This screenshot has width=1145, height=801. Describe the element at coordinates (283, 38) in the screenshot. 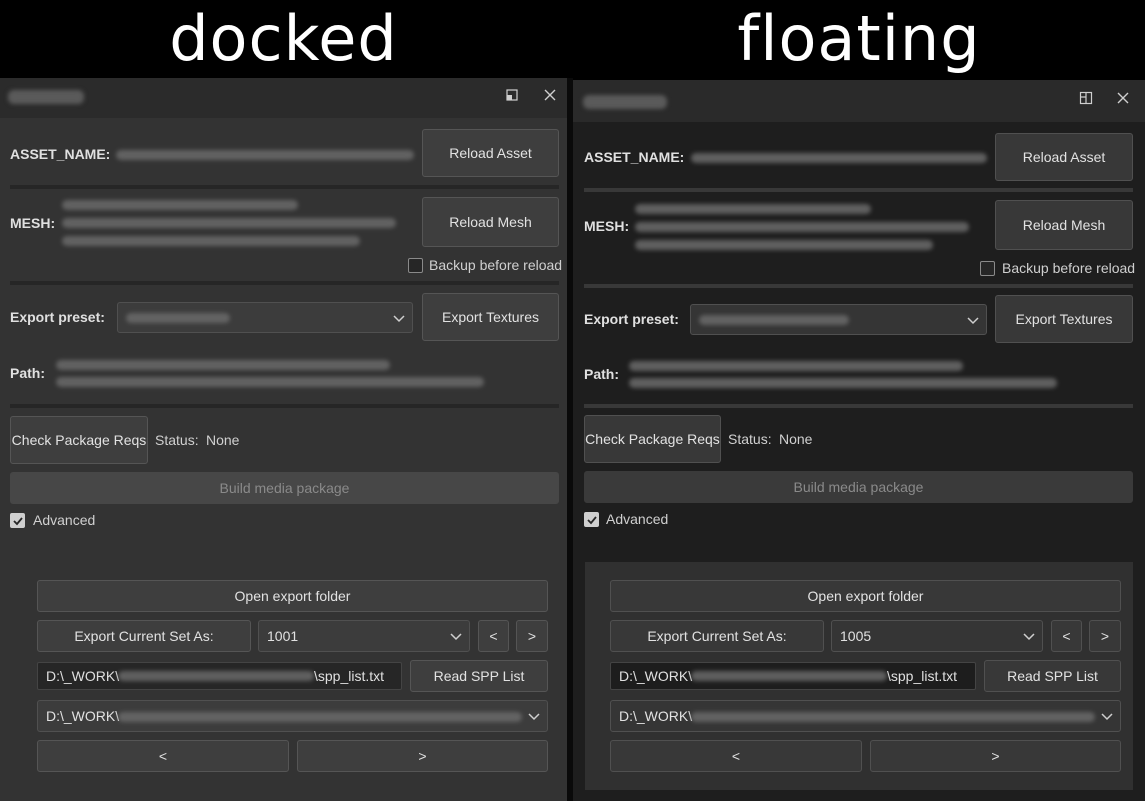

I see `docked-heading: docked` at that location.